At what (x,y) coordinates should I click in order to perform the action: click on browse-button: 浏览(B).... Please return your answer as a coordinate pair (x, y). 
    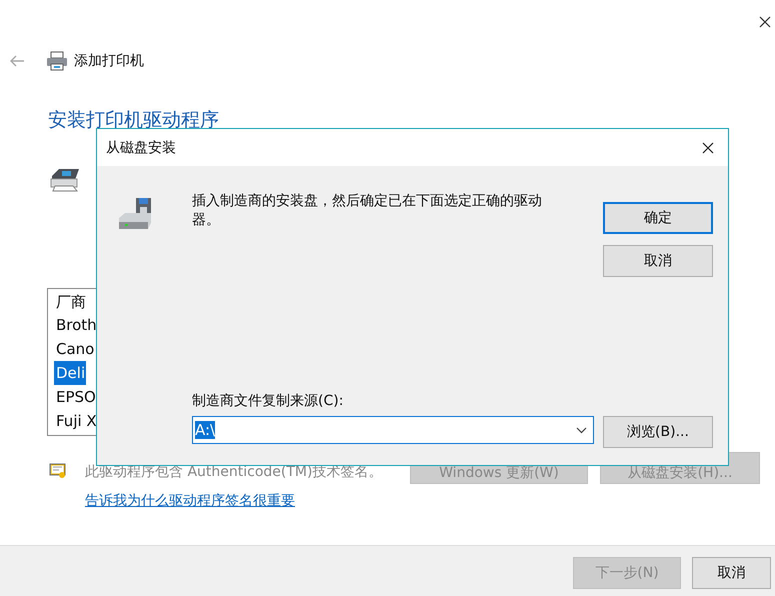
    Looking at the image, I should click on (658, 432).